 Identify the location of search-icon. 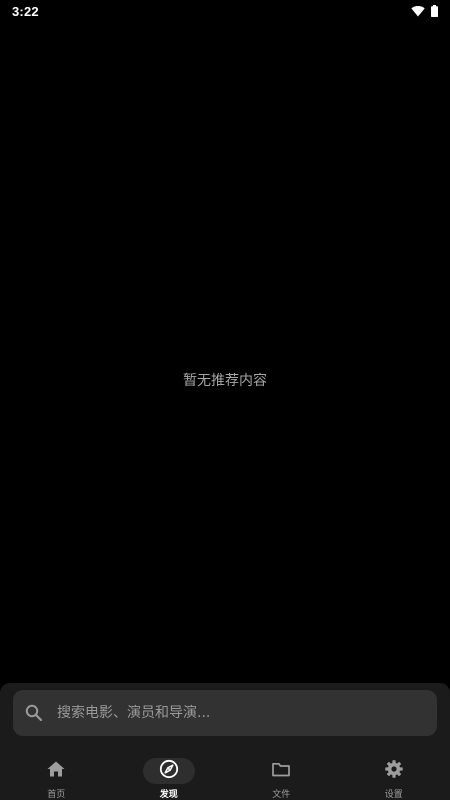
(34, 713).